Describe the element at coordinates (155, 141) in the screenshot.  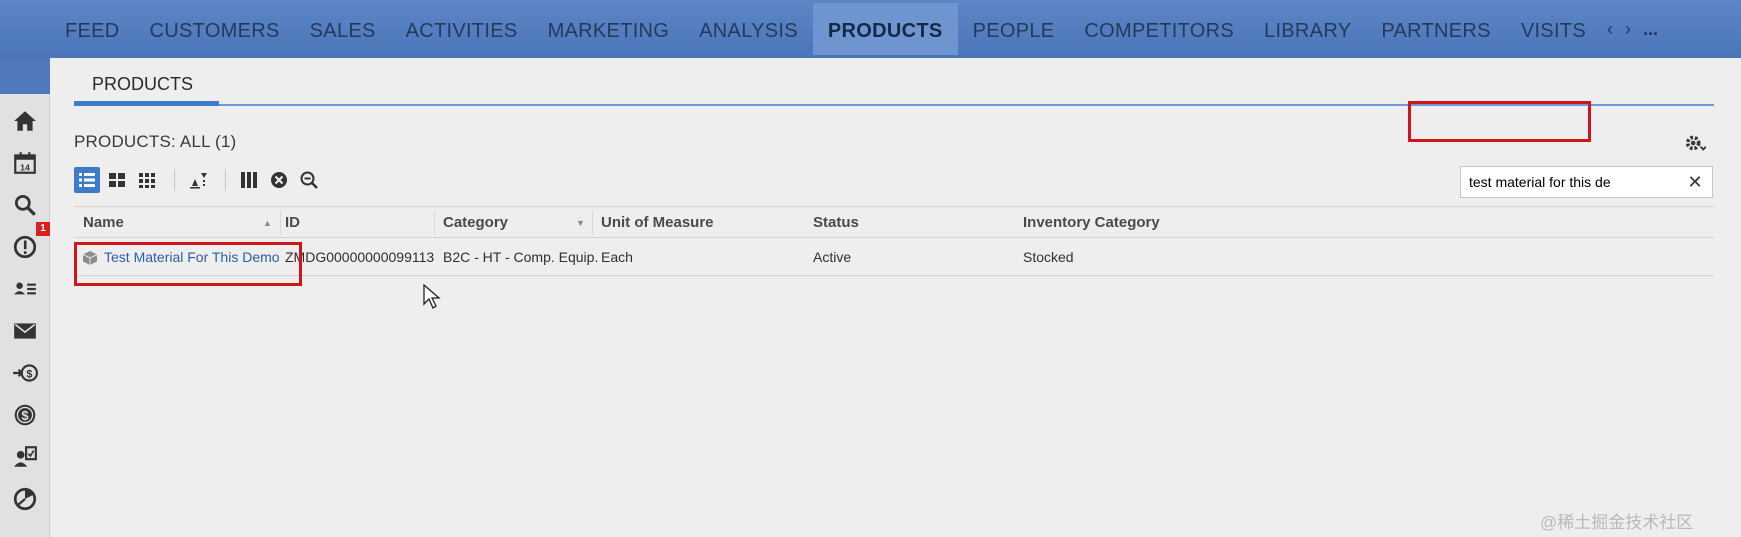
I see `list-title: PRODUCTS: ALL (1)` at that location.